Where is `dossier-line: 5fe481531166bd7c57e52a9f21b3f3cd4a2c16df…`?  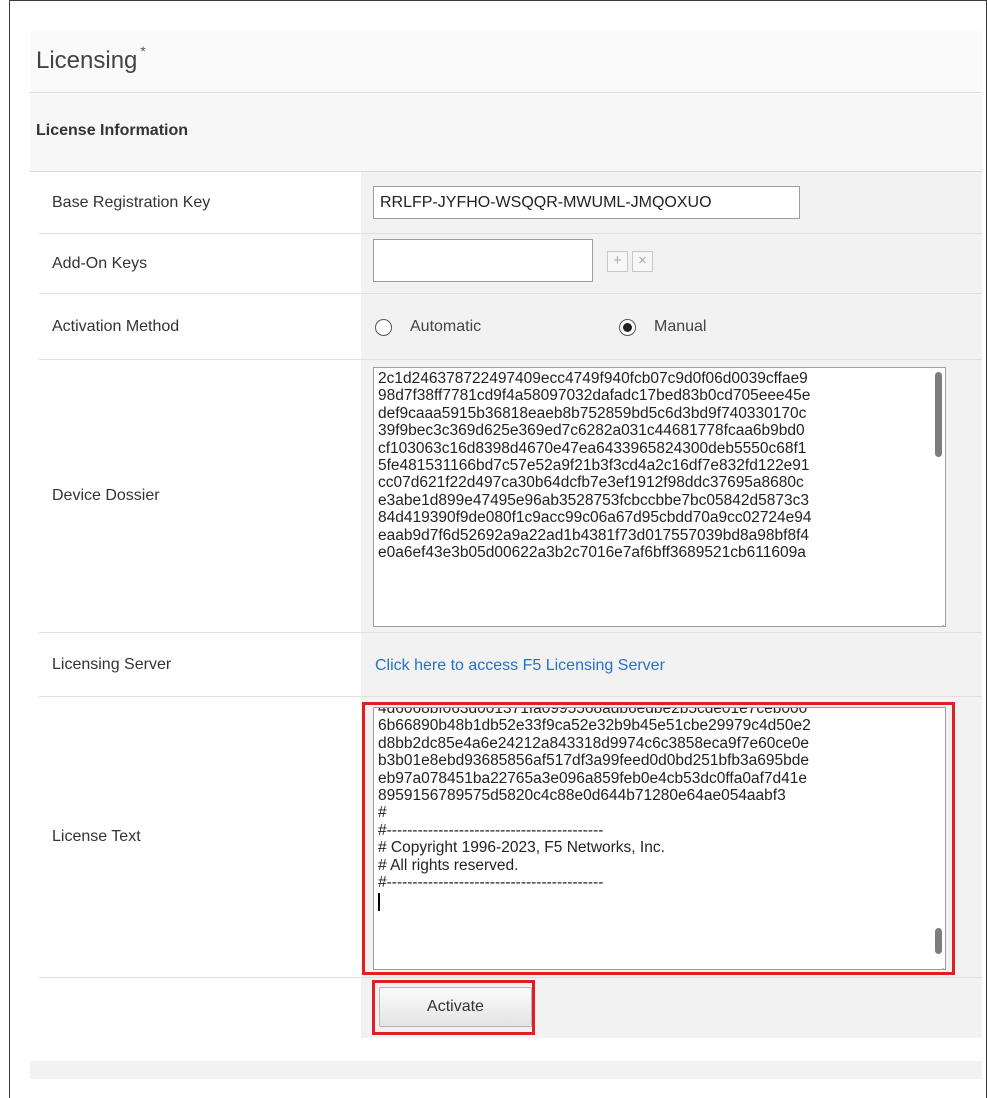 dossier-line: 5fe481531166bd7c57e52a9f21b3f3cd4a2c16df… is located at coordinates (594, 466).